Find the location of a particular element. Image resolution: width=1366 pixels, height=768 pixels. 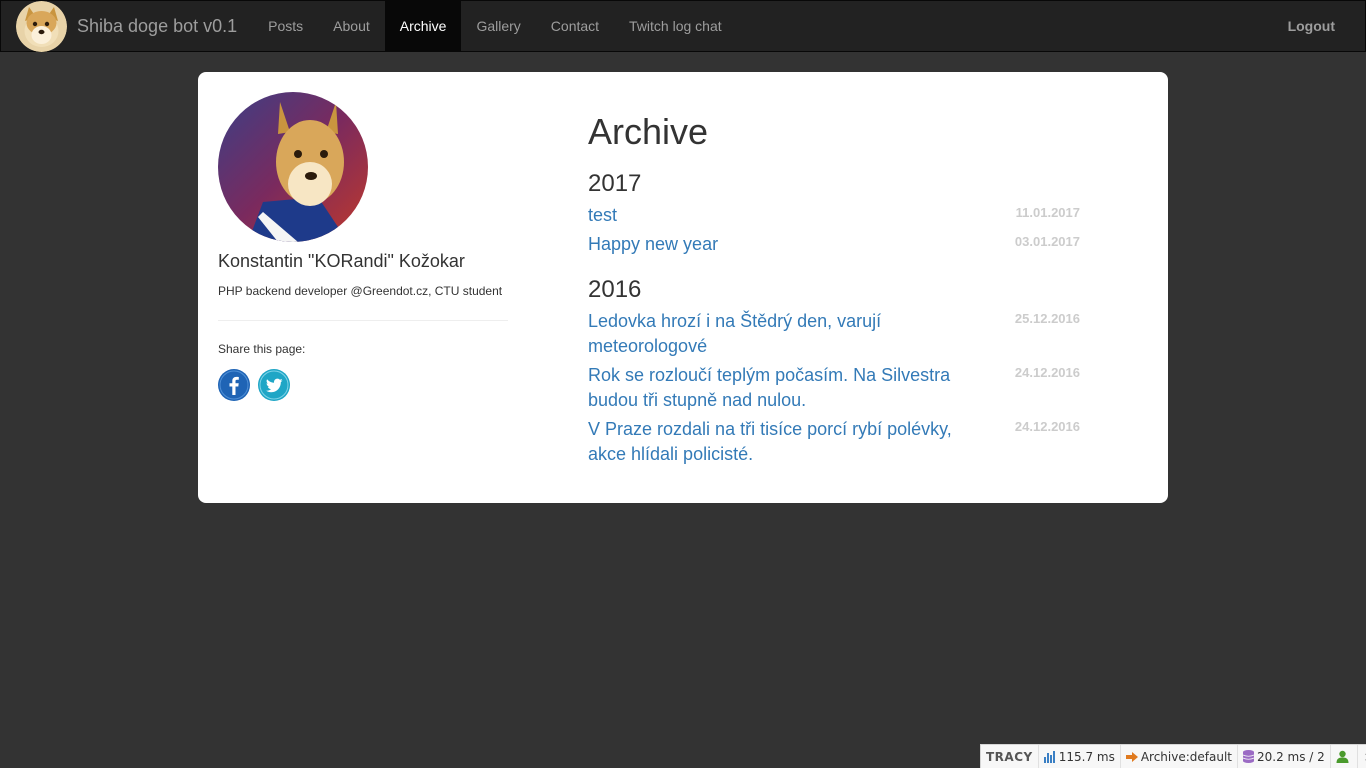

nav-archive: Archive is located at coordinates (423, 26).